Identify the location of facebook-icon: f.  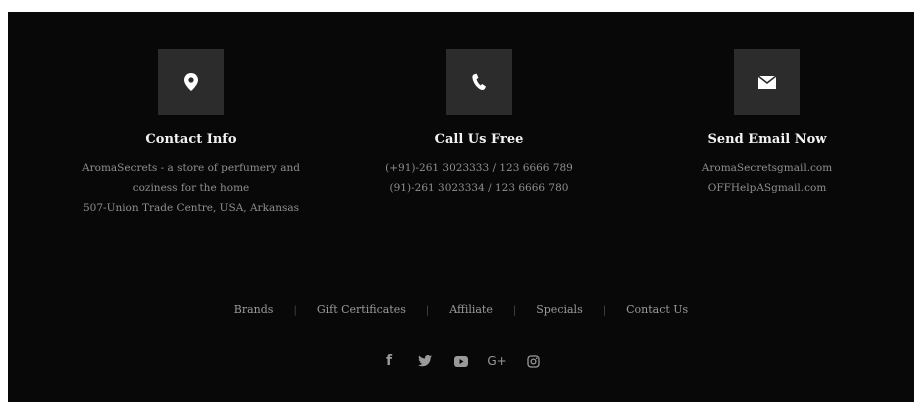
(389, 361).